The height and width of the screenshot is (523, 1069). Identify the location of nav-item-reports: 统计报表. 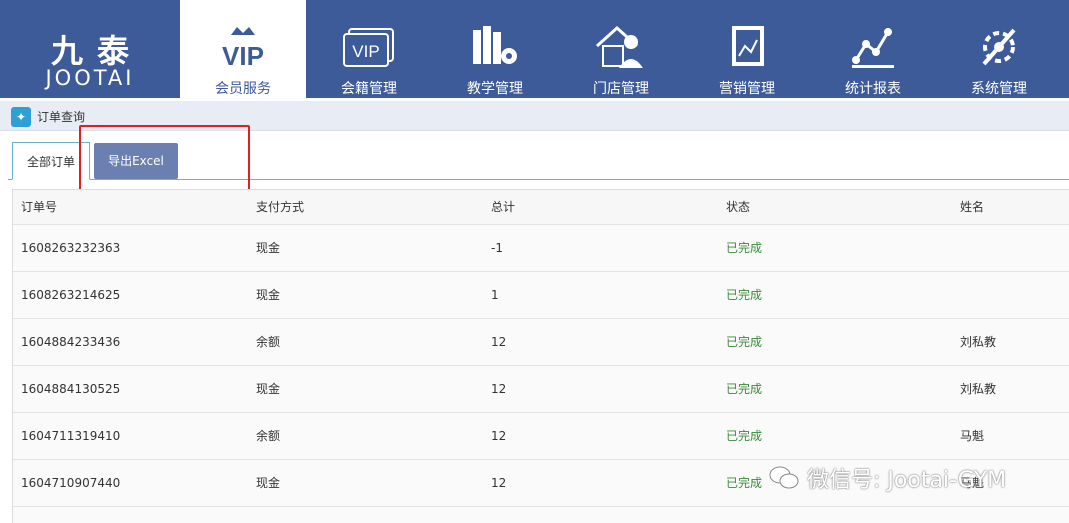
(873, 49).